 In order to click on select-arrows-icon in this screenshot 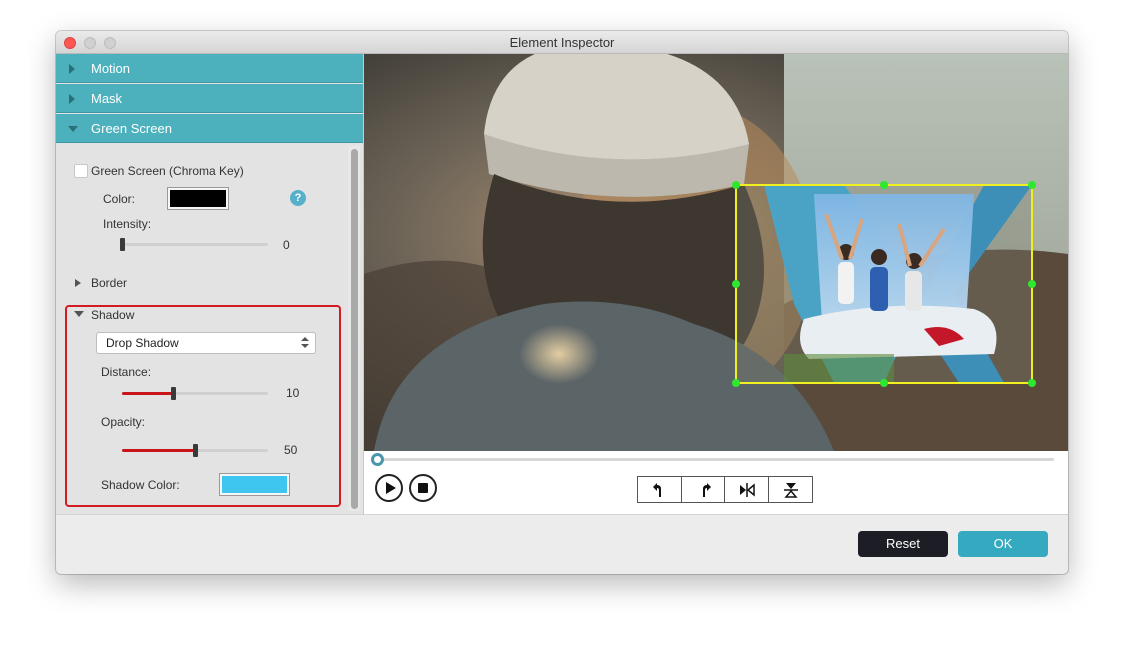, I will do `click(305, 343)`.